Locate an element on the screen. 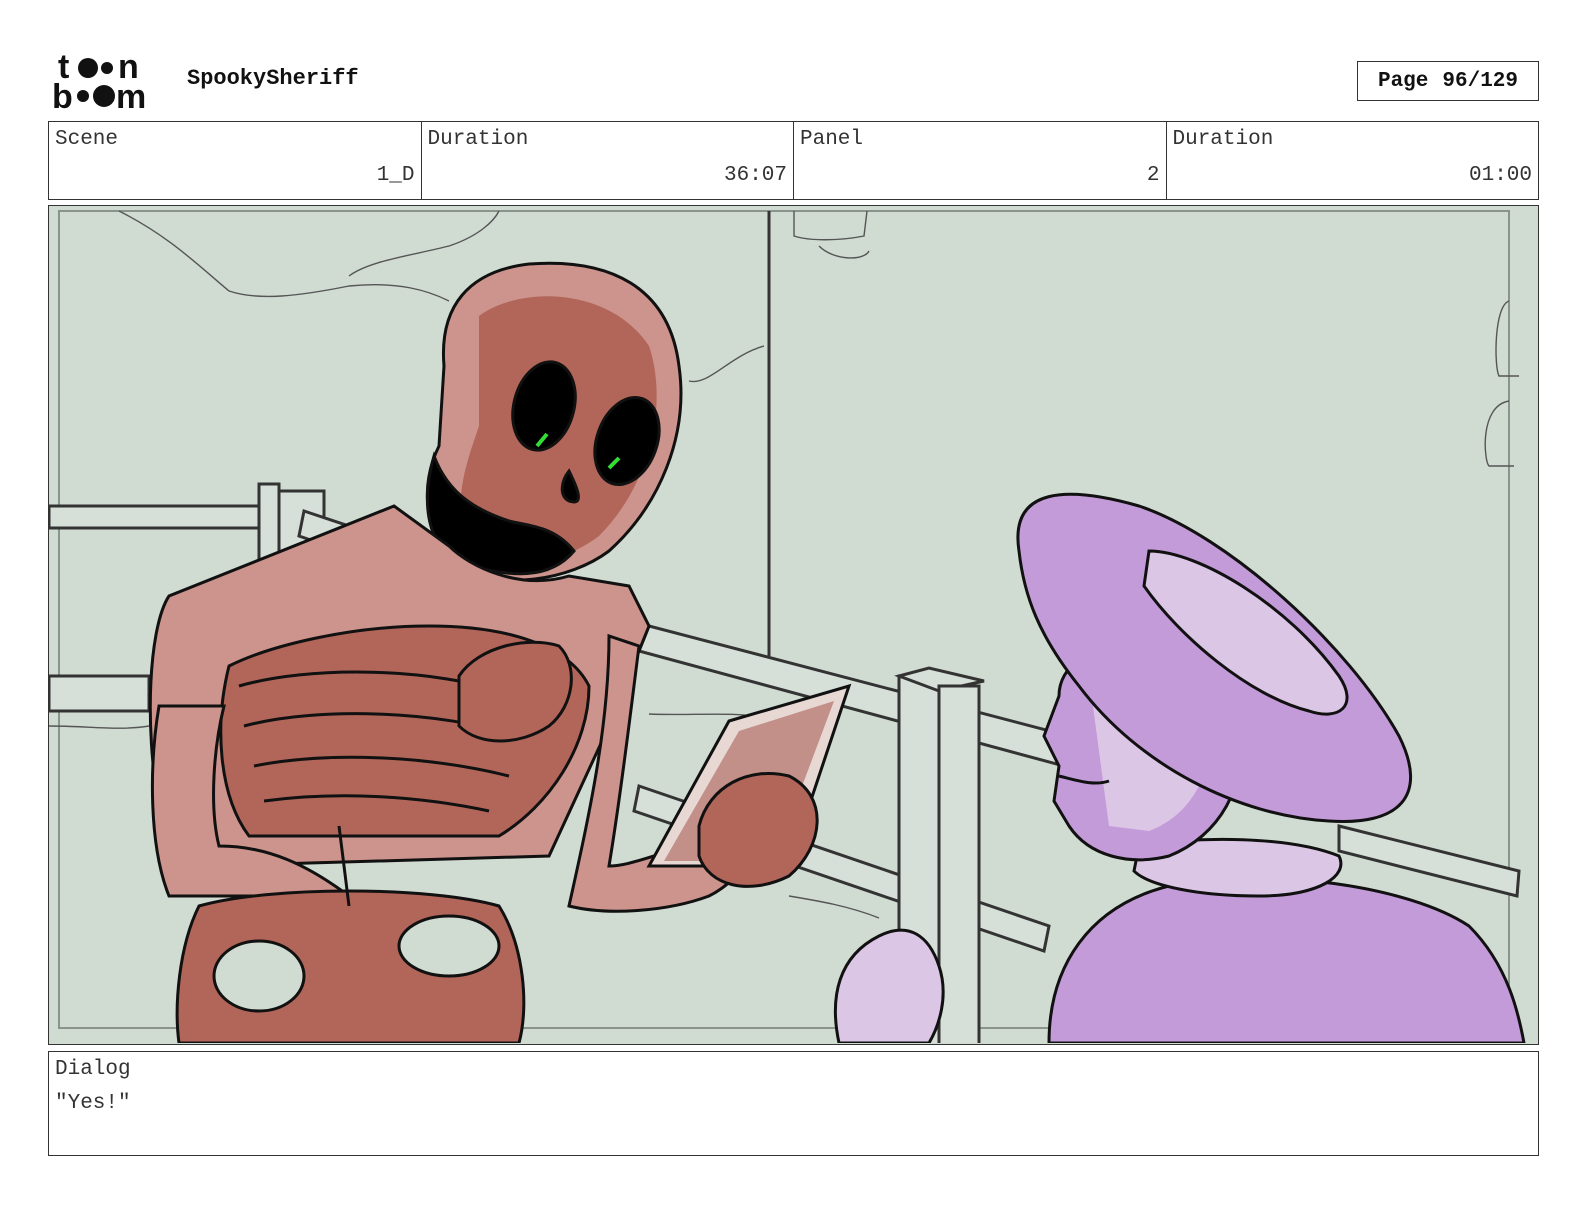 The height and width of the screenshot is (1224, 1584). svg-text: m is located at coordinates (131, 95).